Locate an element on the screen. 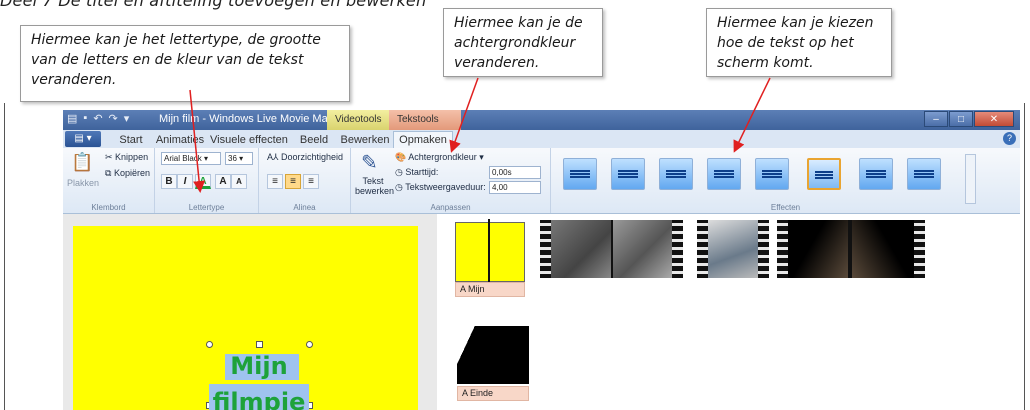 The height and width of the screenshot is (410, 1030). arrow-to-effects is located at coordinates (752, 115).